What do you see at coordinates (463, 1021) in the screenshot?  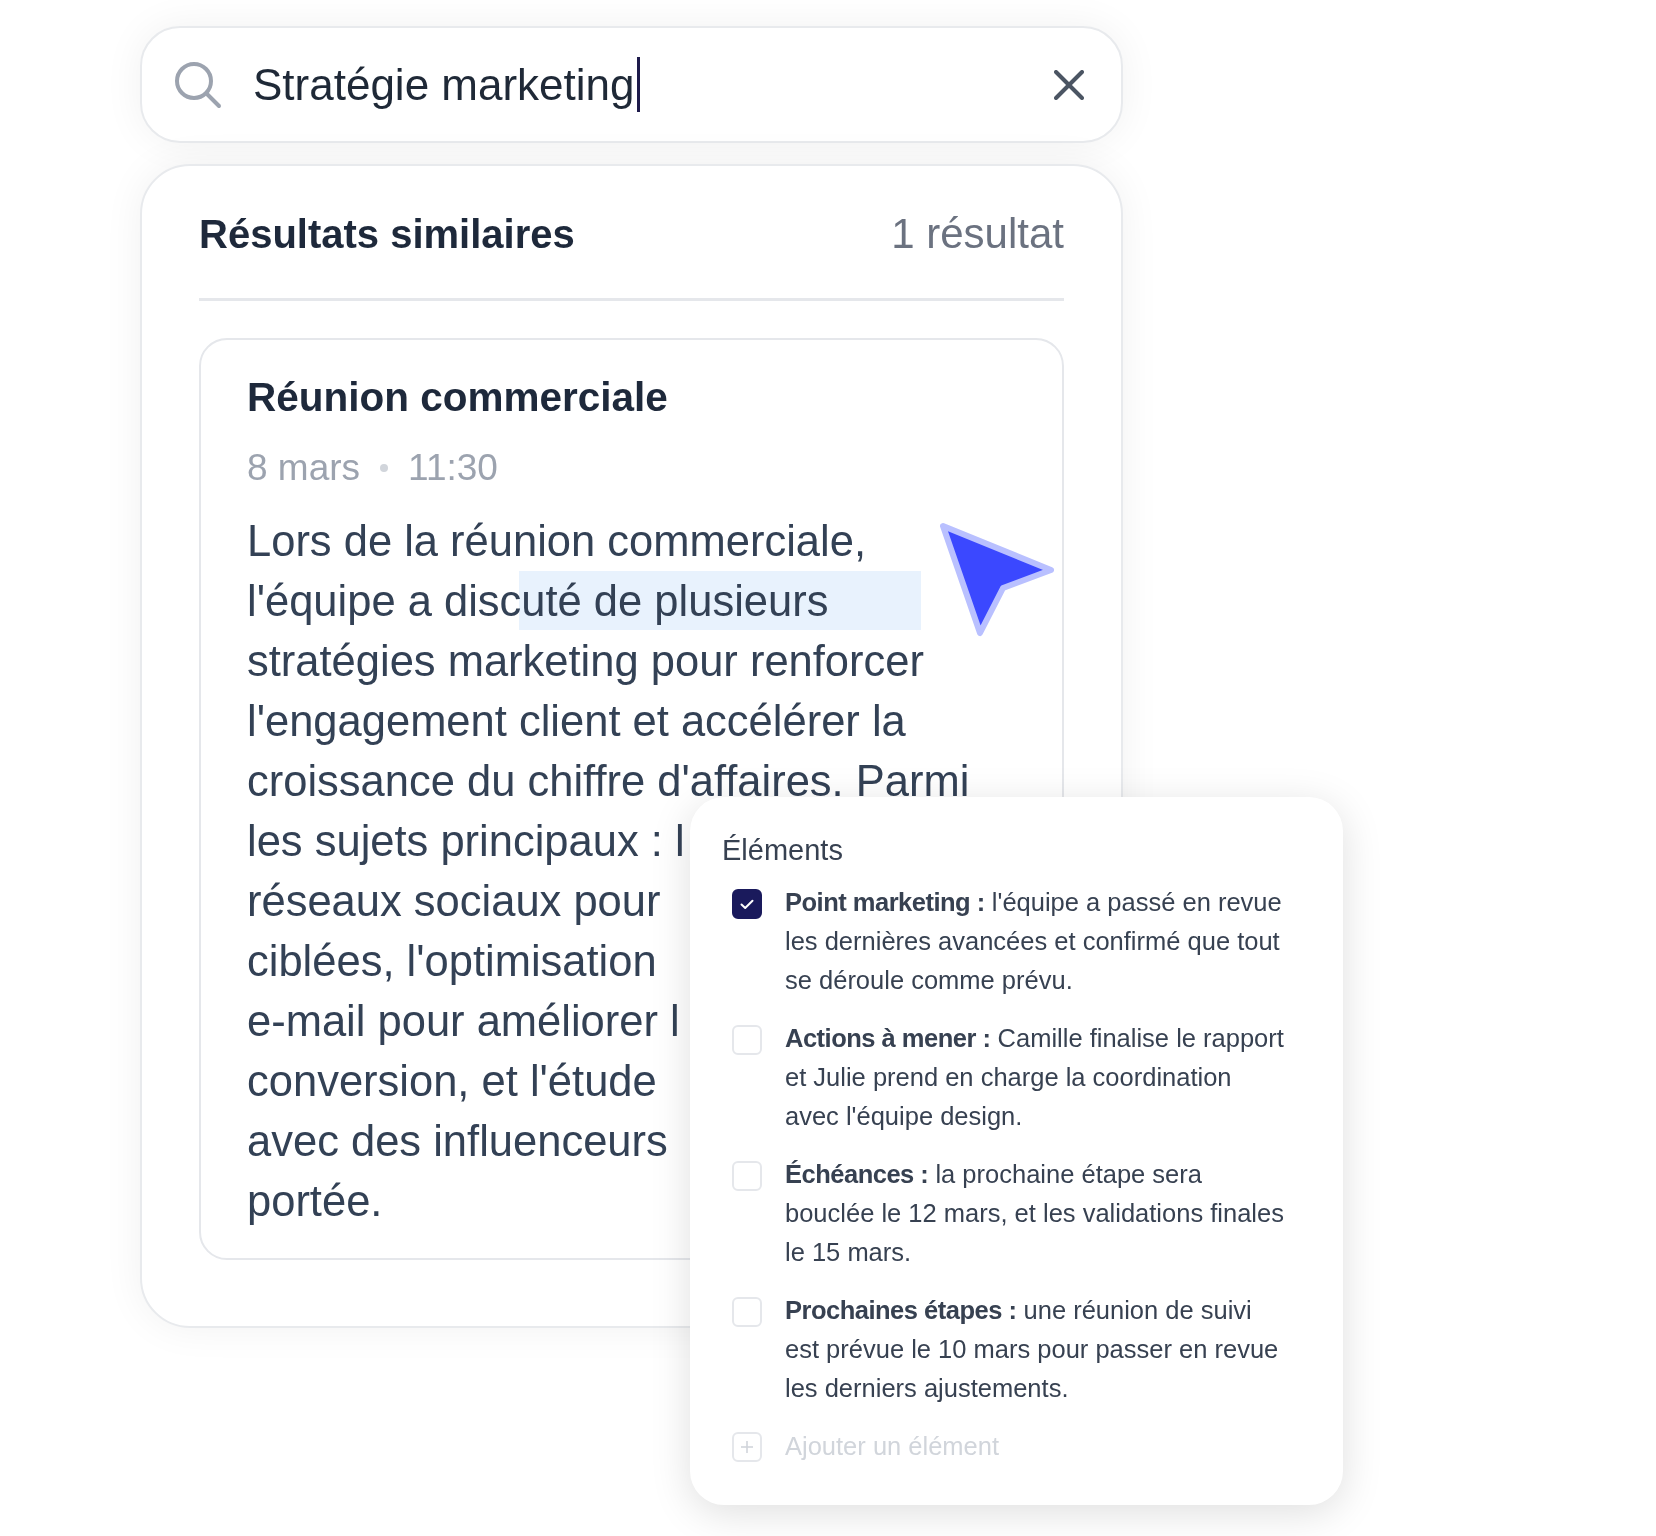 I see `body-text-line: e-mail pour améliorer l` at bounding box center [463, 1021].